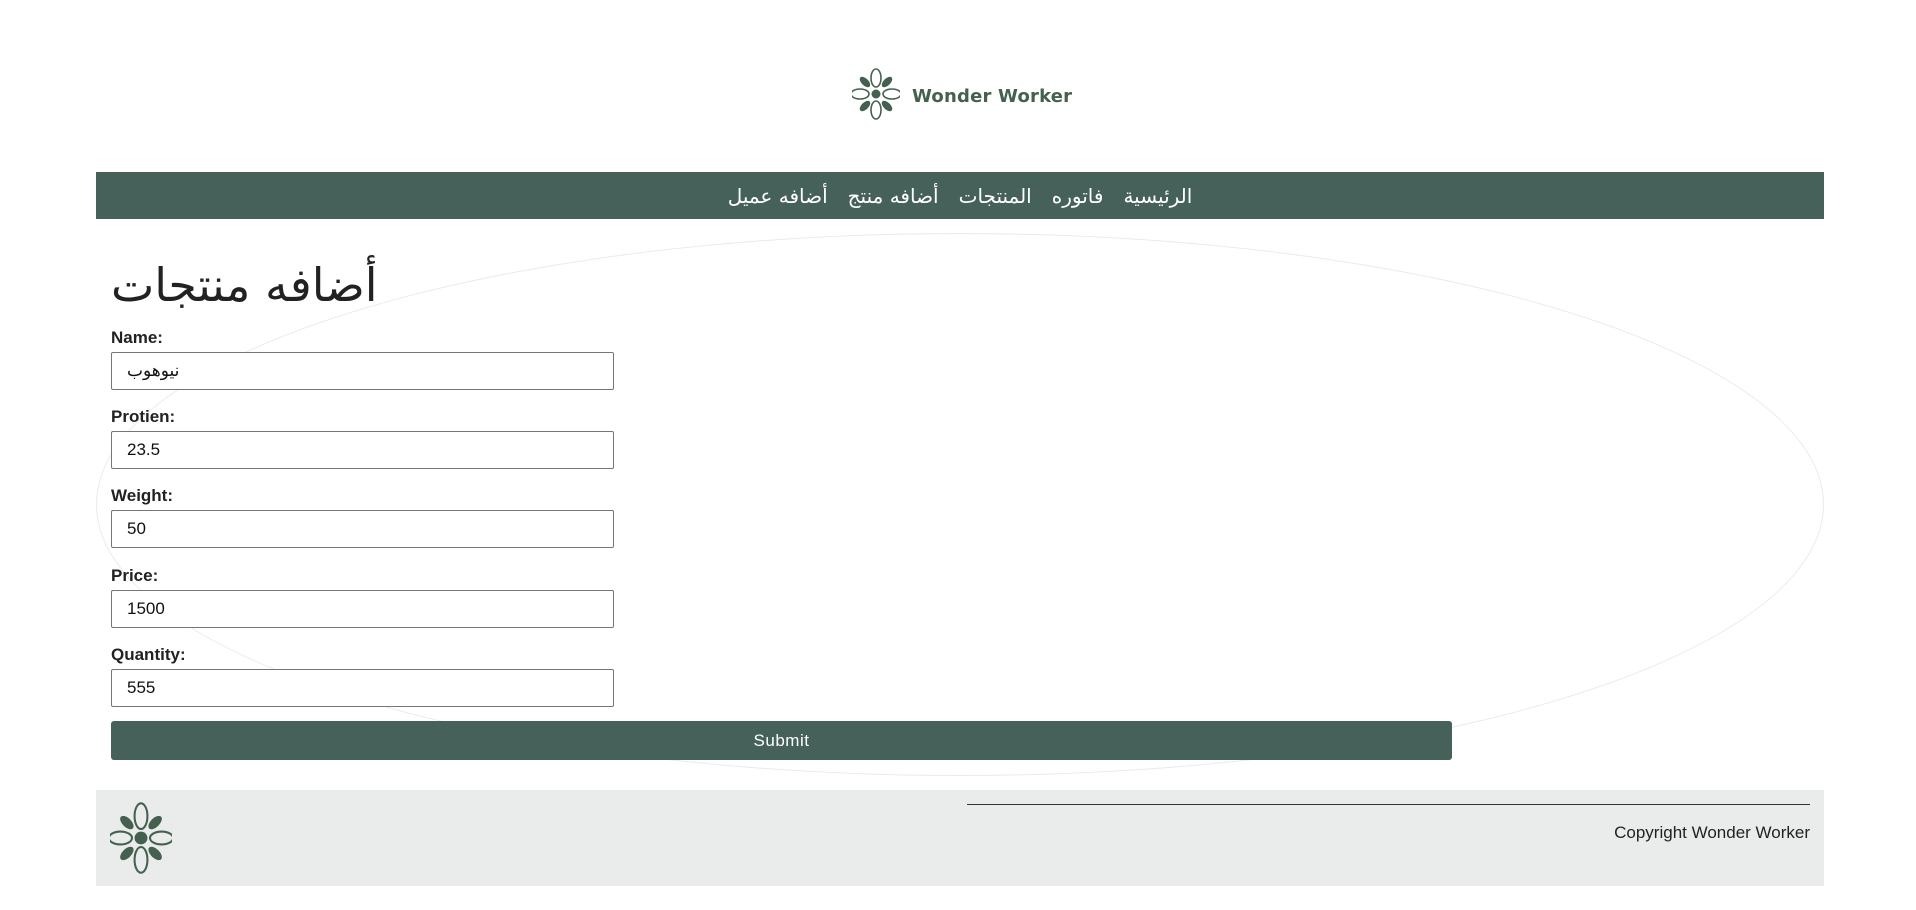  What do you see at coordinates (135, 575) in the screenshot?
I see `price-label: Price:` at bounding box center [135, 575].